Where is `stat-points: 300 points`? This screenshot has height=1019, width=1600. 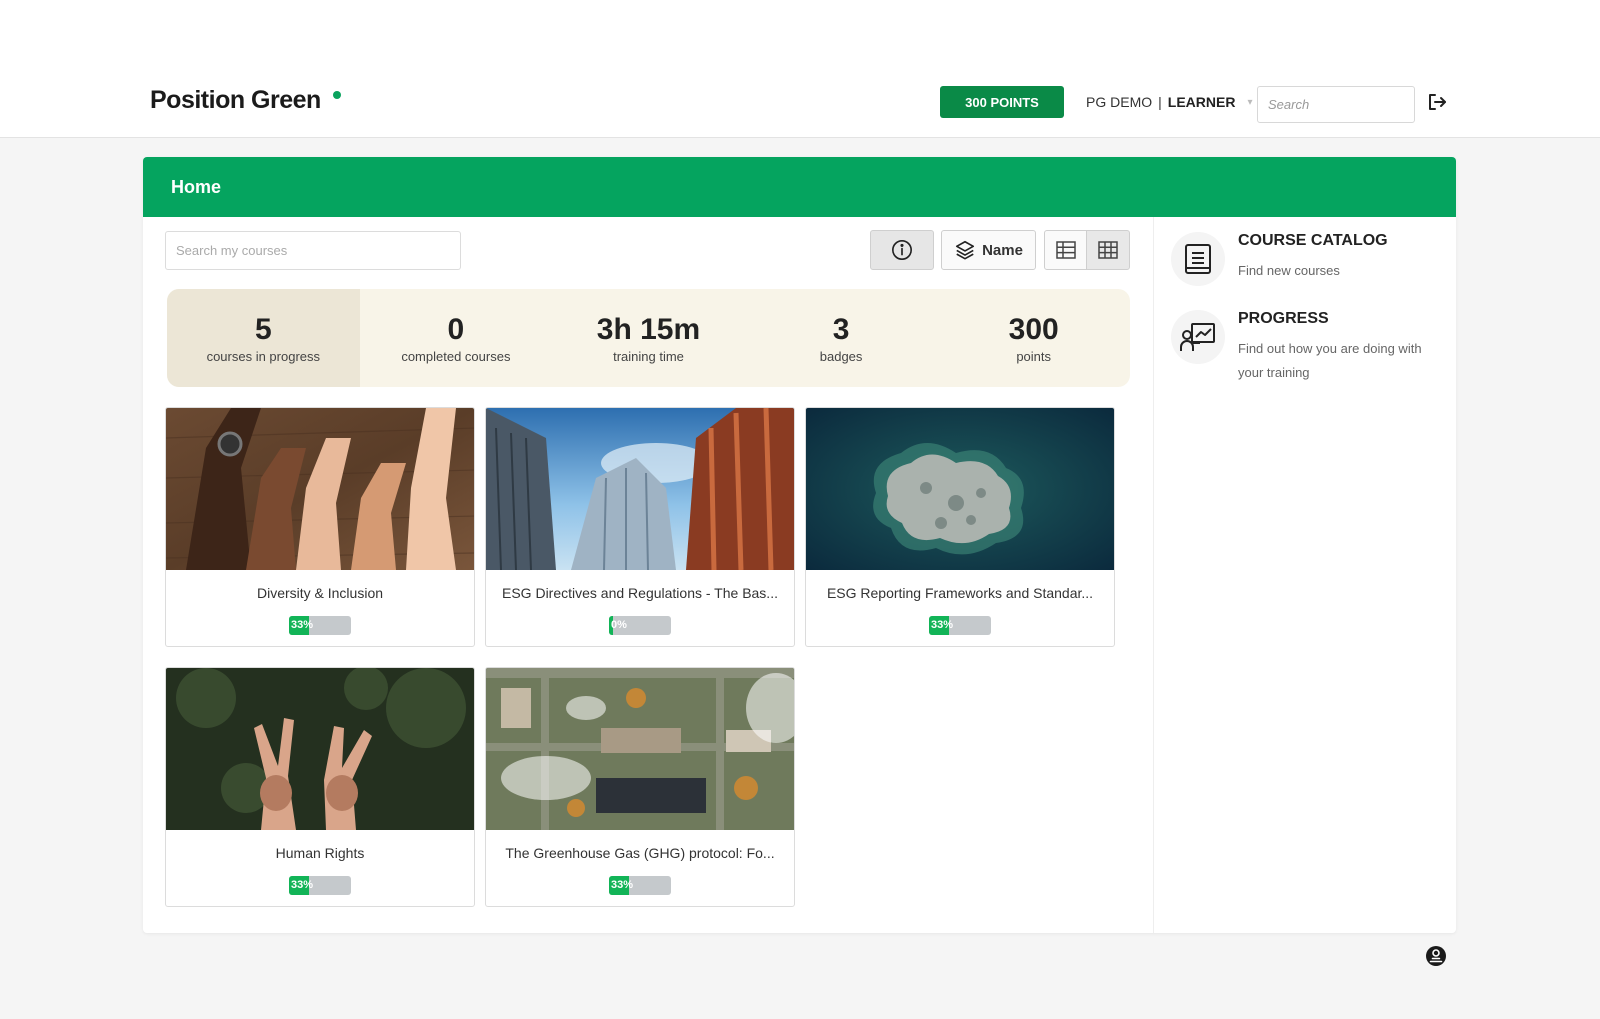
stat-points: 300 points is located at coordinates (1033, 338).